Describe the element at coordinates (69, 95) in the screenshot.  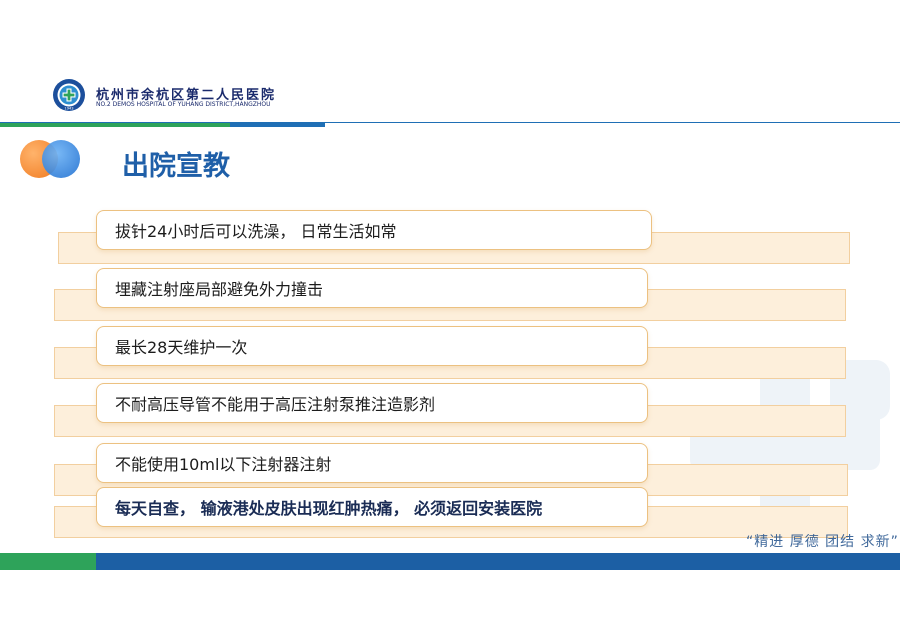
I see `hospital-emblem-icon: 1943` at that location.